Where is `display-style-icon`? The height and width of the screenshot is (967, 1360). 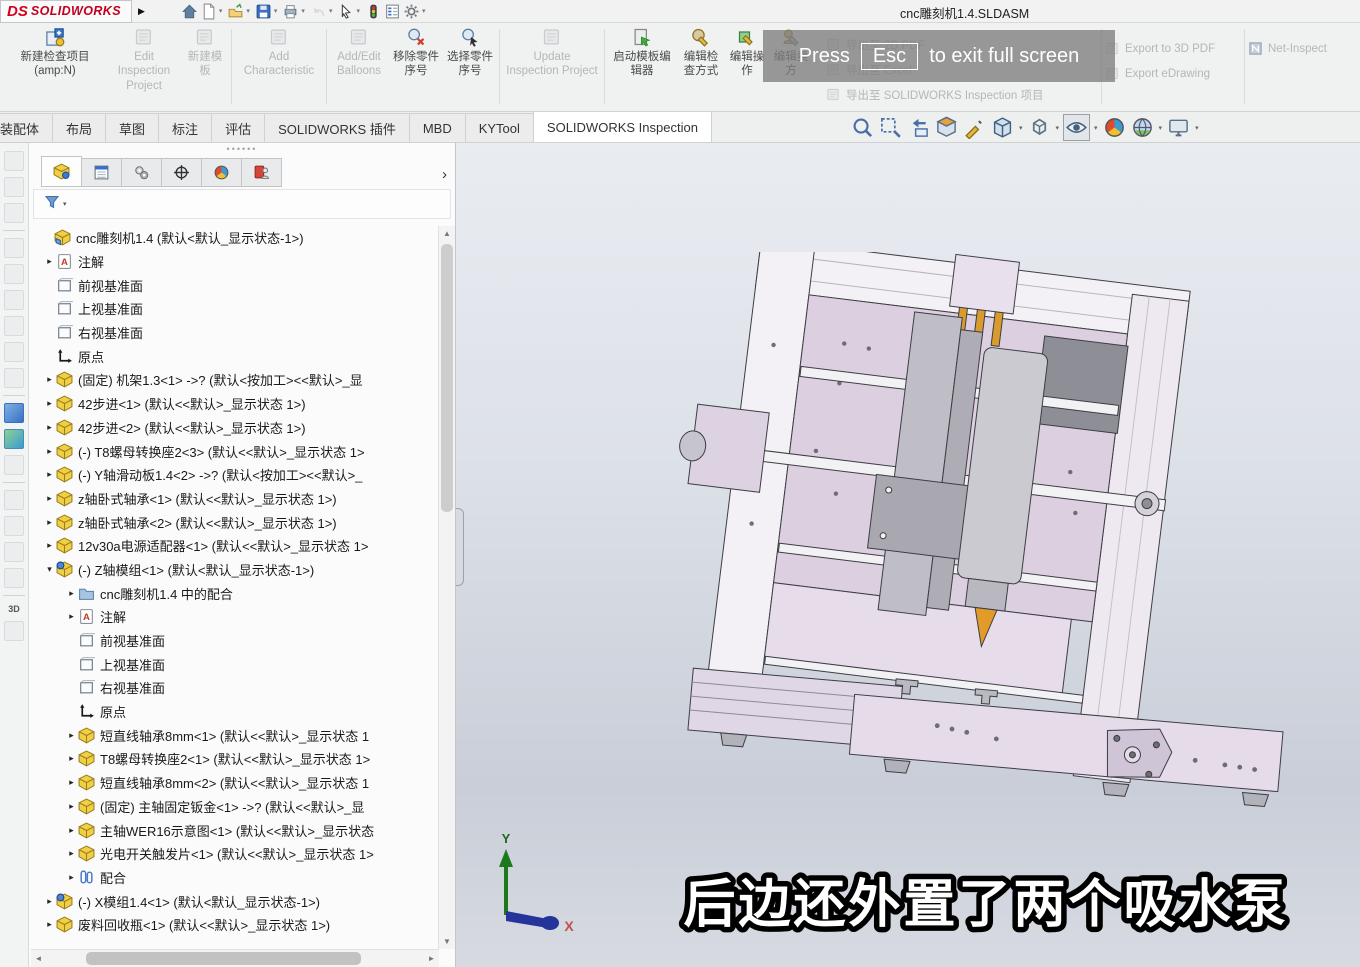
display-style-icon is located at coordinates (1039, 127).